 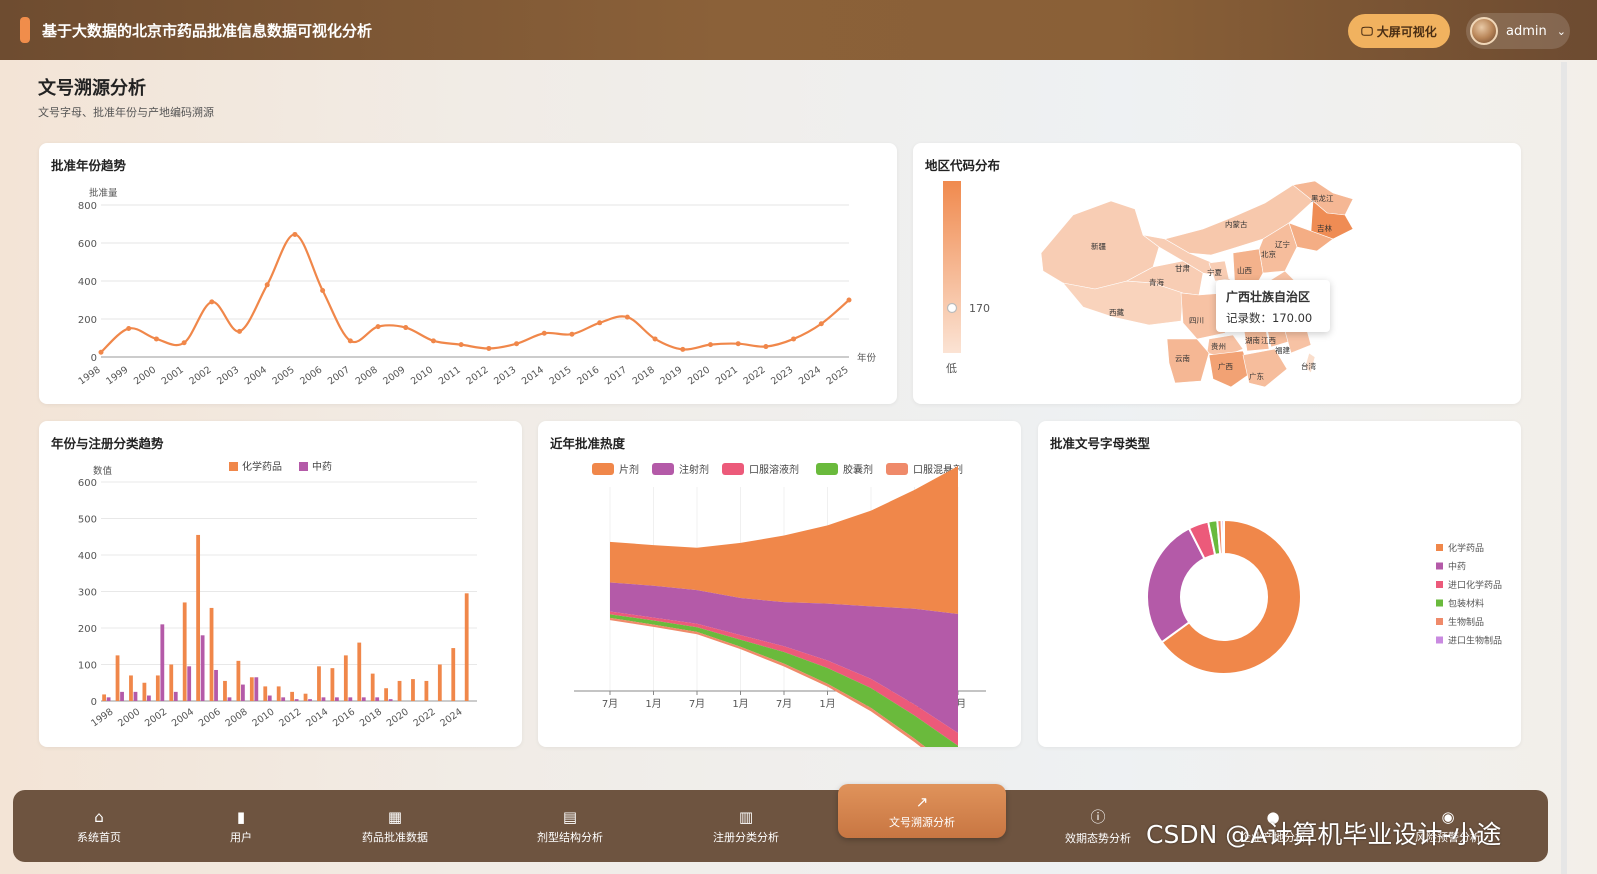 I want to click on region-label: 宁夏, so click(x=1215, y=272).